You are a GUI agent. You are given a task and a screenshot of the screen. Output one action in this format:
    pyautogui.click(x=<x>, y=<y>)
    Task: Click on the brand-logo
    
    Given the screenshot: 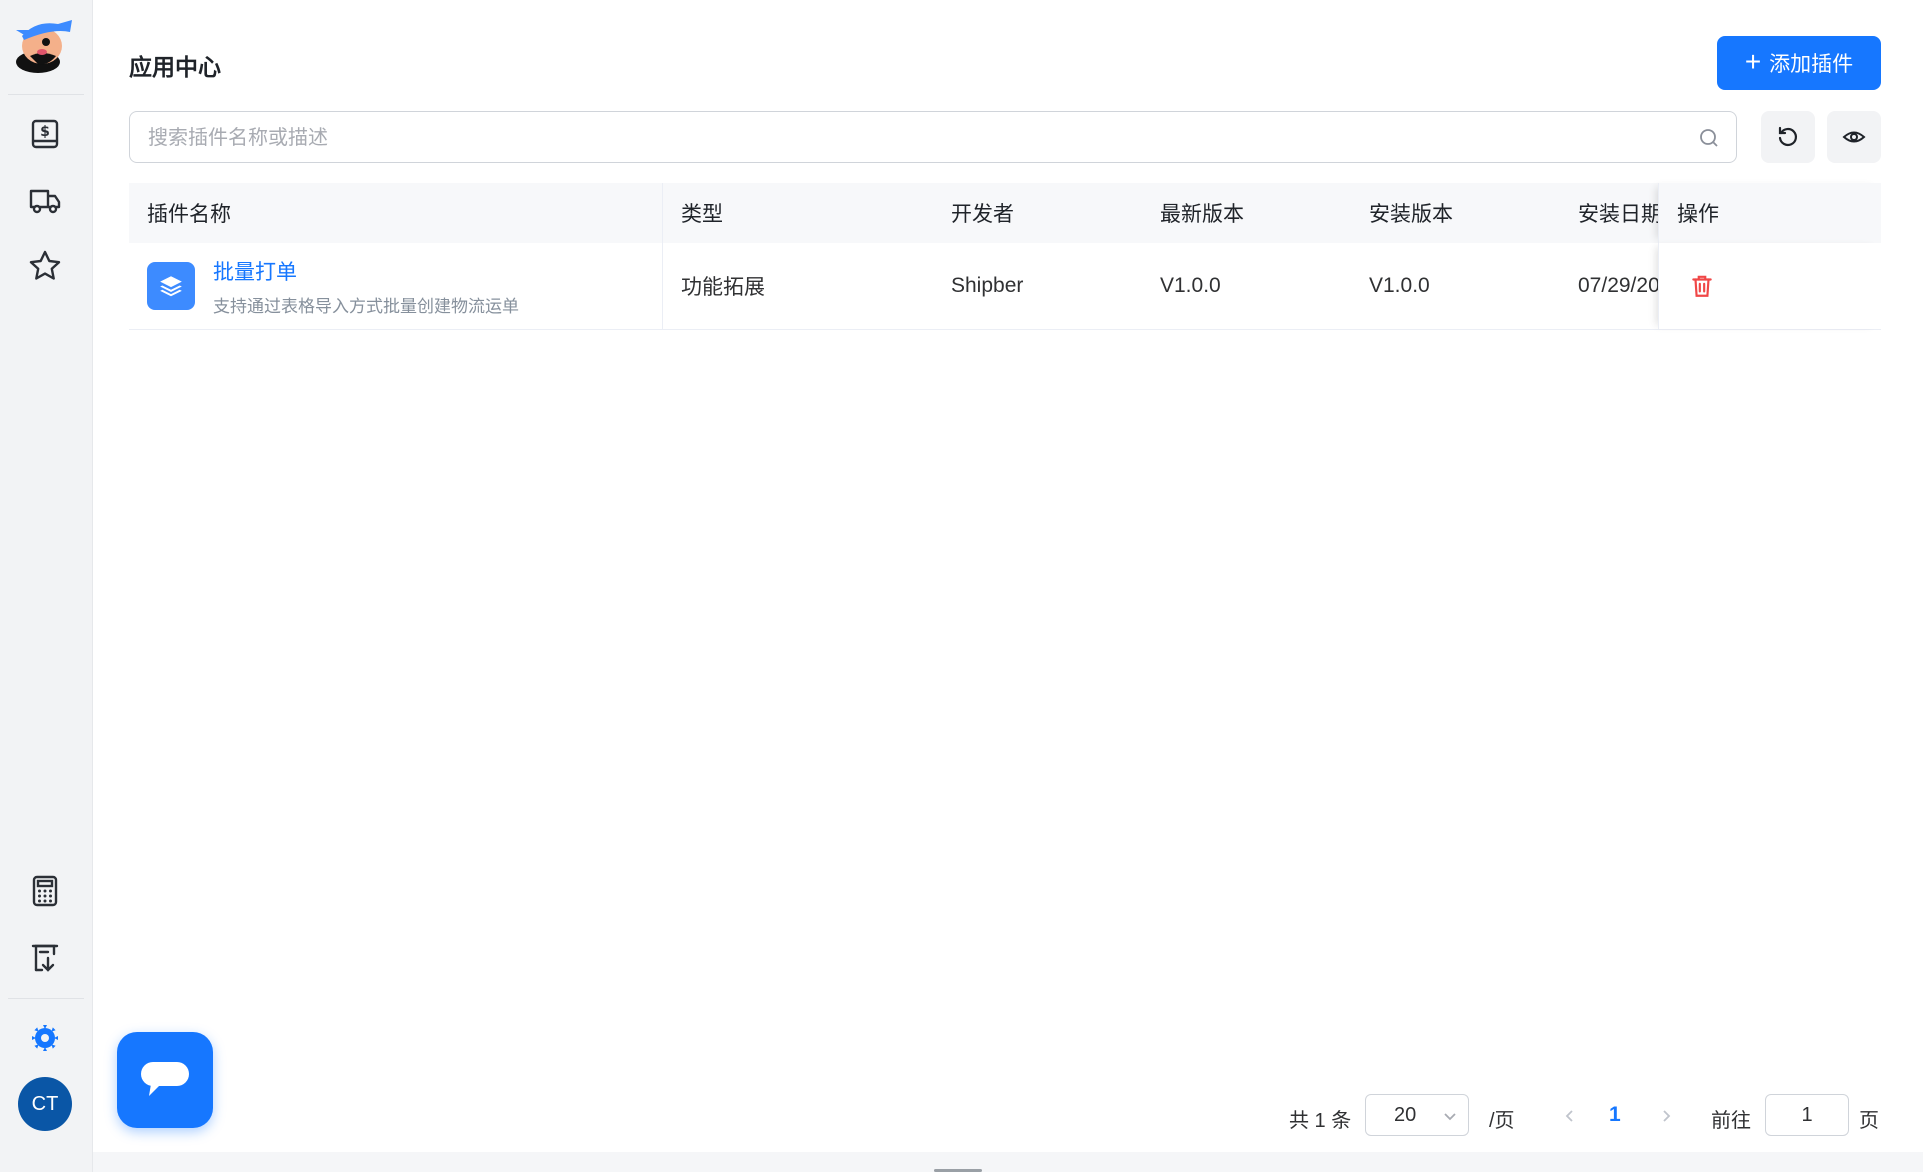 What is the action you would take?
    pyautogui.click(x=45, y=45)
    